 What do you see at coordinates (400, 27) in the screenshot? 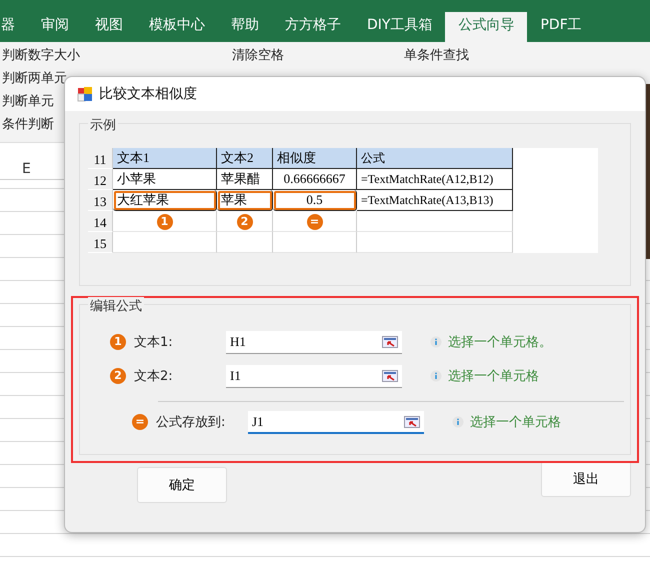
I see `ribbon-tab: DIY工具箱` at bounding box center [400, 27].